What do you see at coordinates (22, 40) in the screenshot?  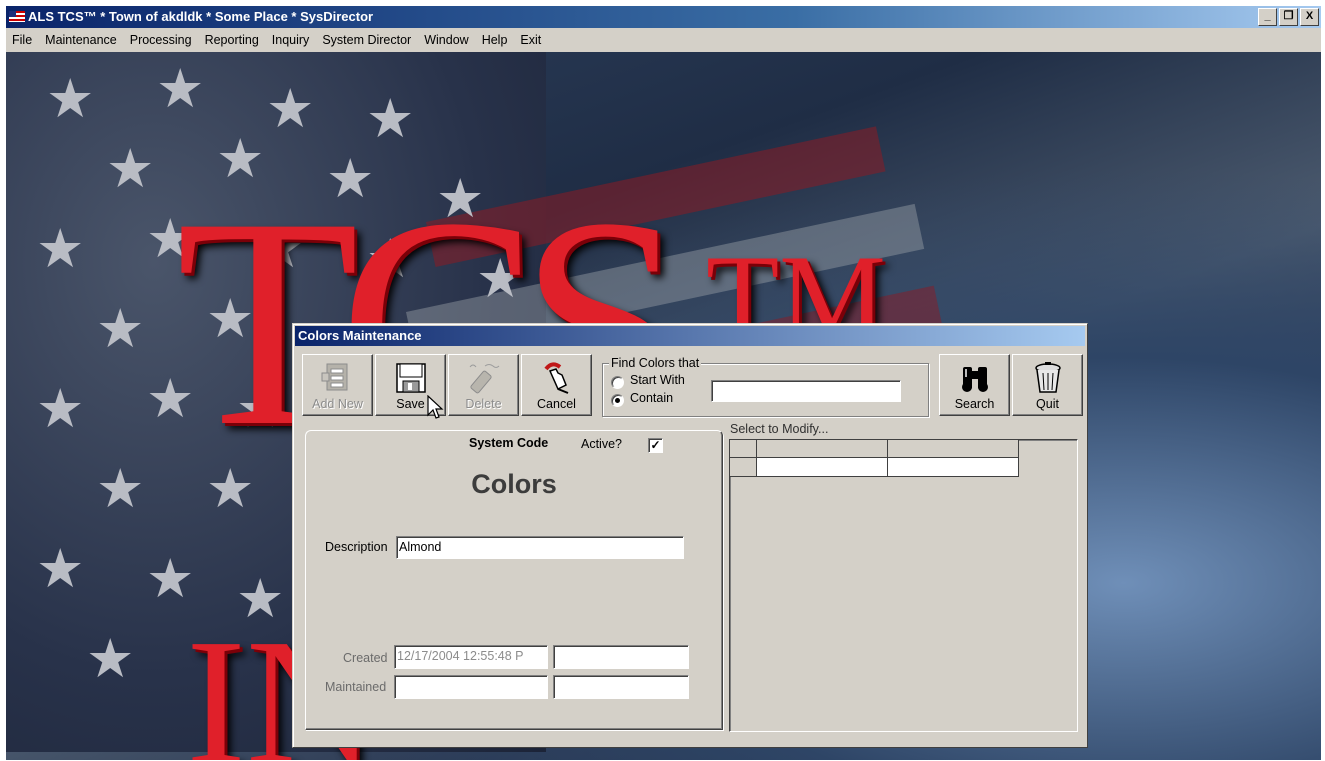 I see `menu-file: File` at bounding box center [22, 40].